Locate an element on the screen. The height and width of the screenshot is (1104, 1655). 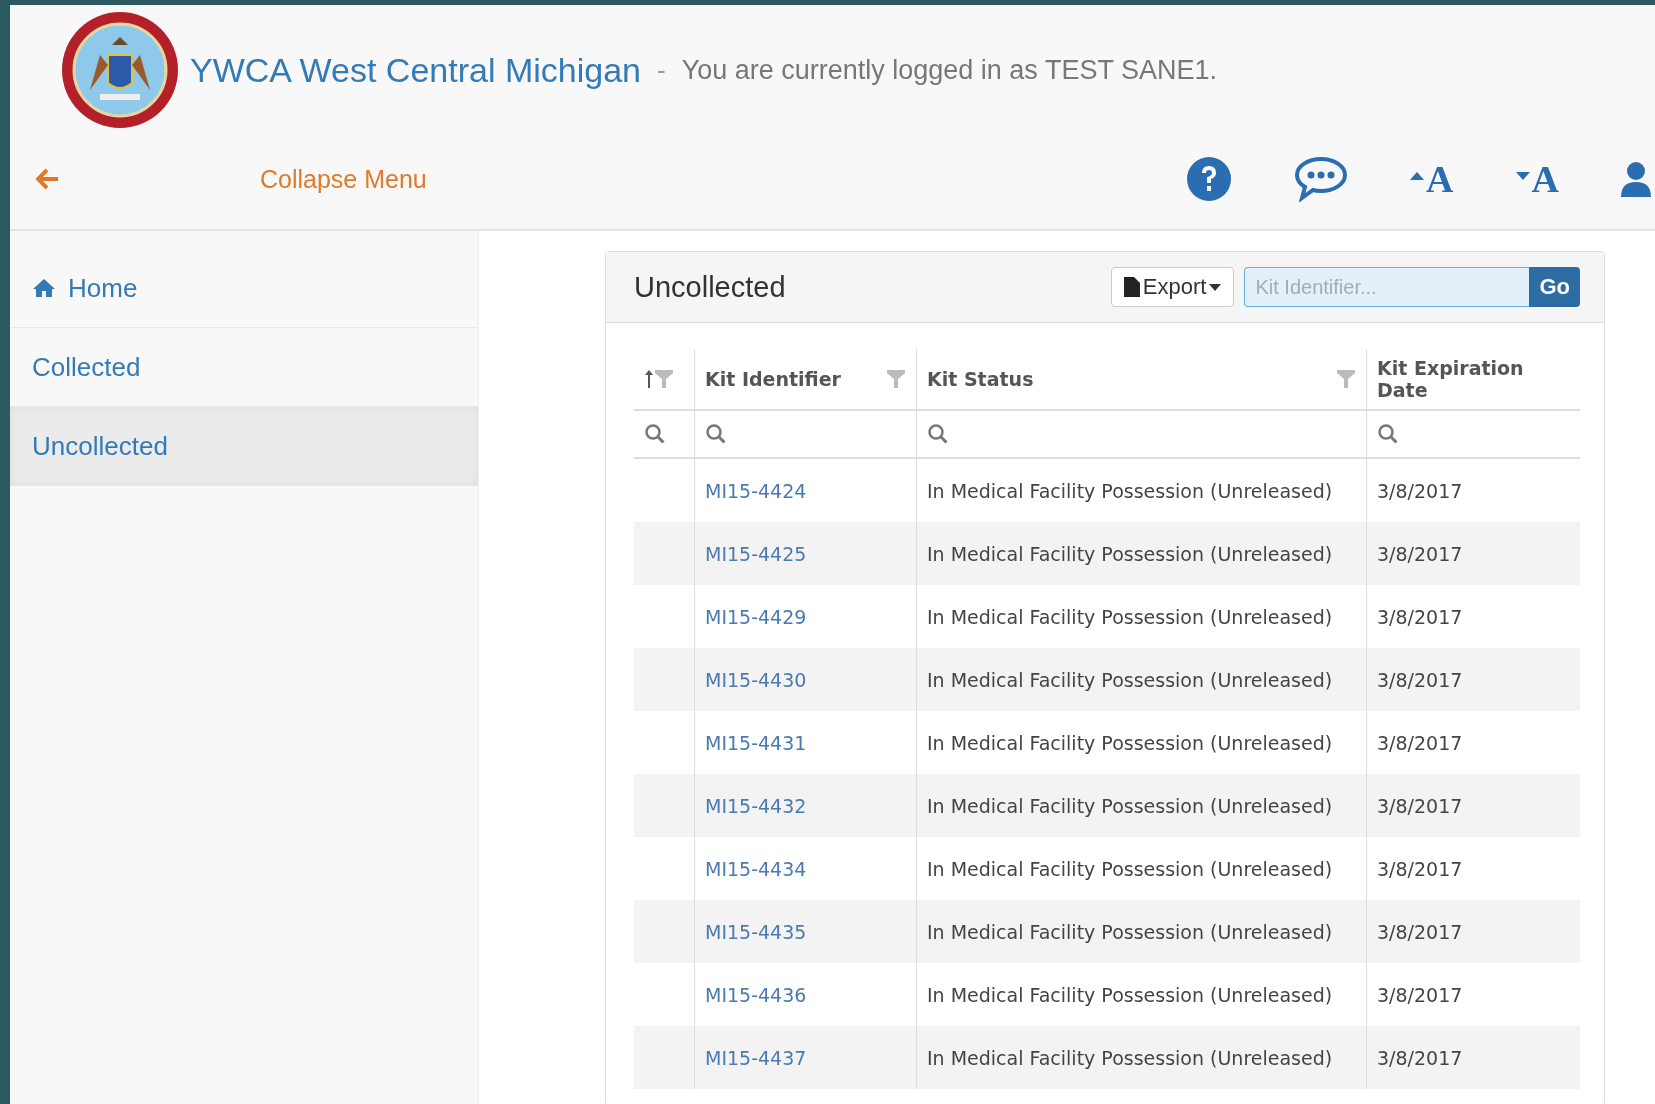
kit-identifier-link: MI15-4437 is located at coordinates (756, 1057).